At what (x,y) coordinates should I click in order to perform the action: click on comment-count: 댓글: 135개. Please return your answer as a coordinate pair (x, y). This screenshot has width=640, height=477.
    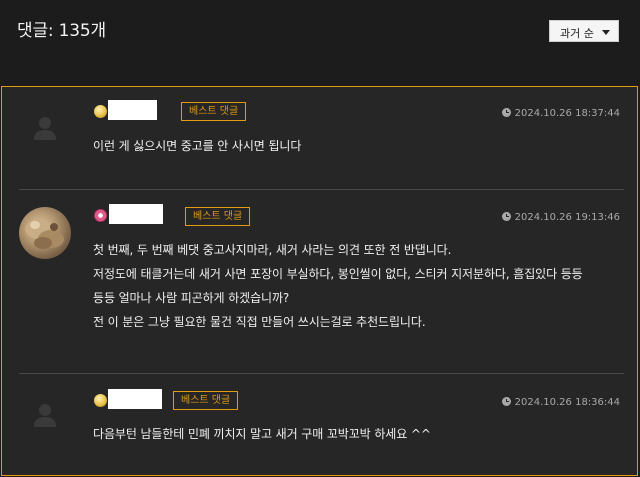
    Looking at the image, I should click on (61, 31).